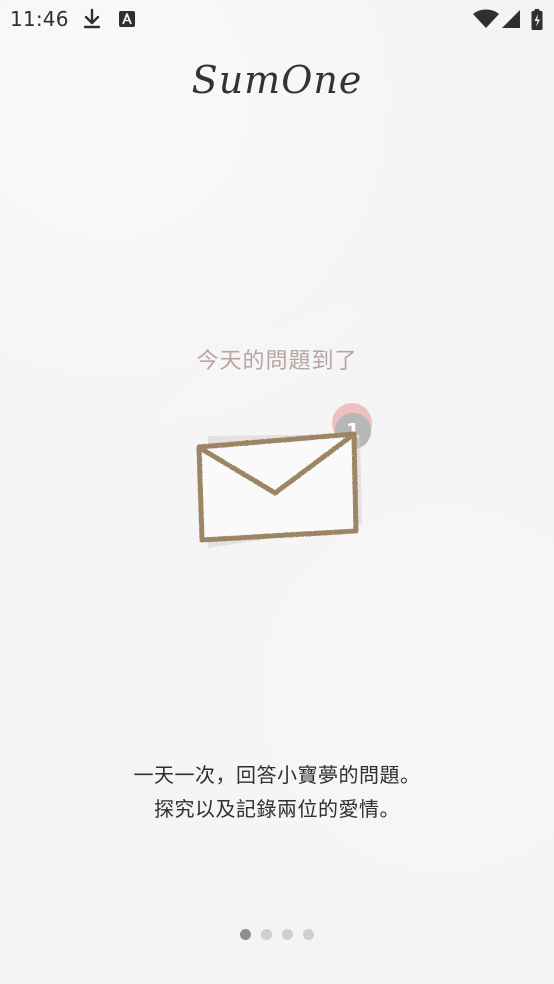  What do you see at coordinates (277, 80) in the screenshot?
I see `app-logo: SumOne` at bounding box center [277, 80].